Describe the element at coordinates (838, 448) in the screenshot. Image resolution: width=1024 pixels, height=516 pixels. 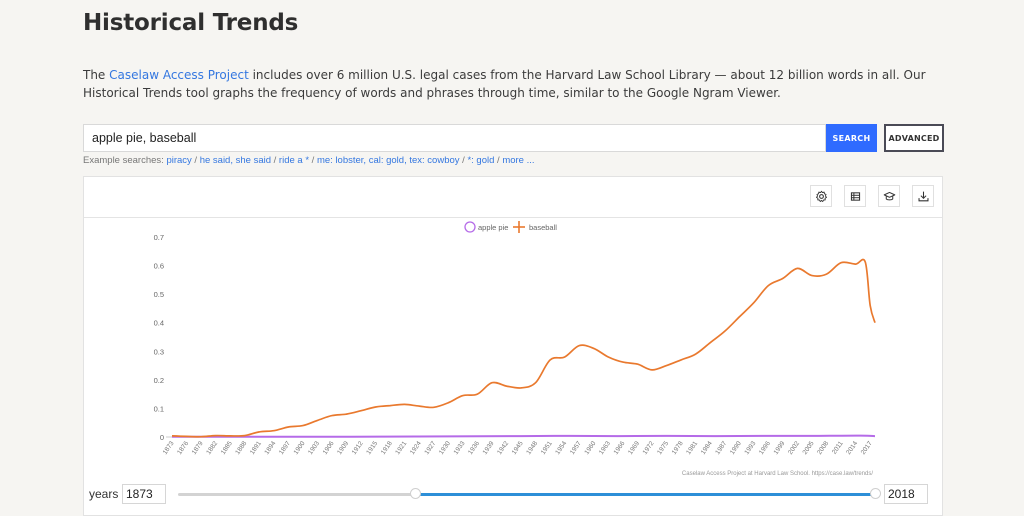
I see `x-tick-label: 2011` at that location.